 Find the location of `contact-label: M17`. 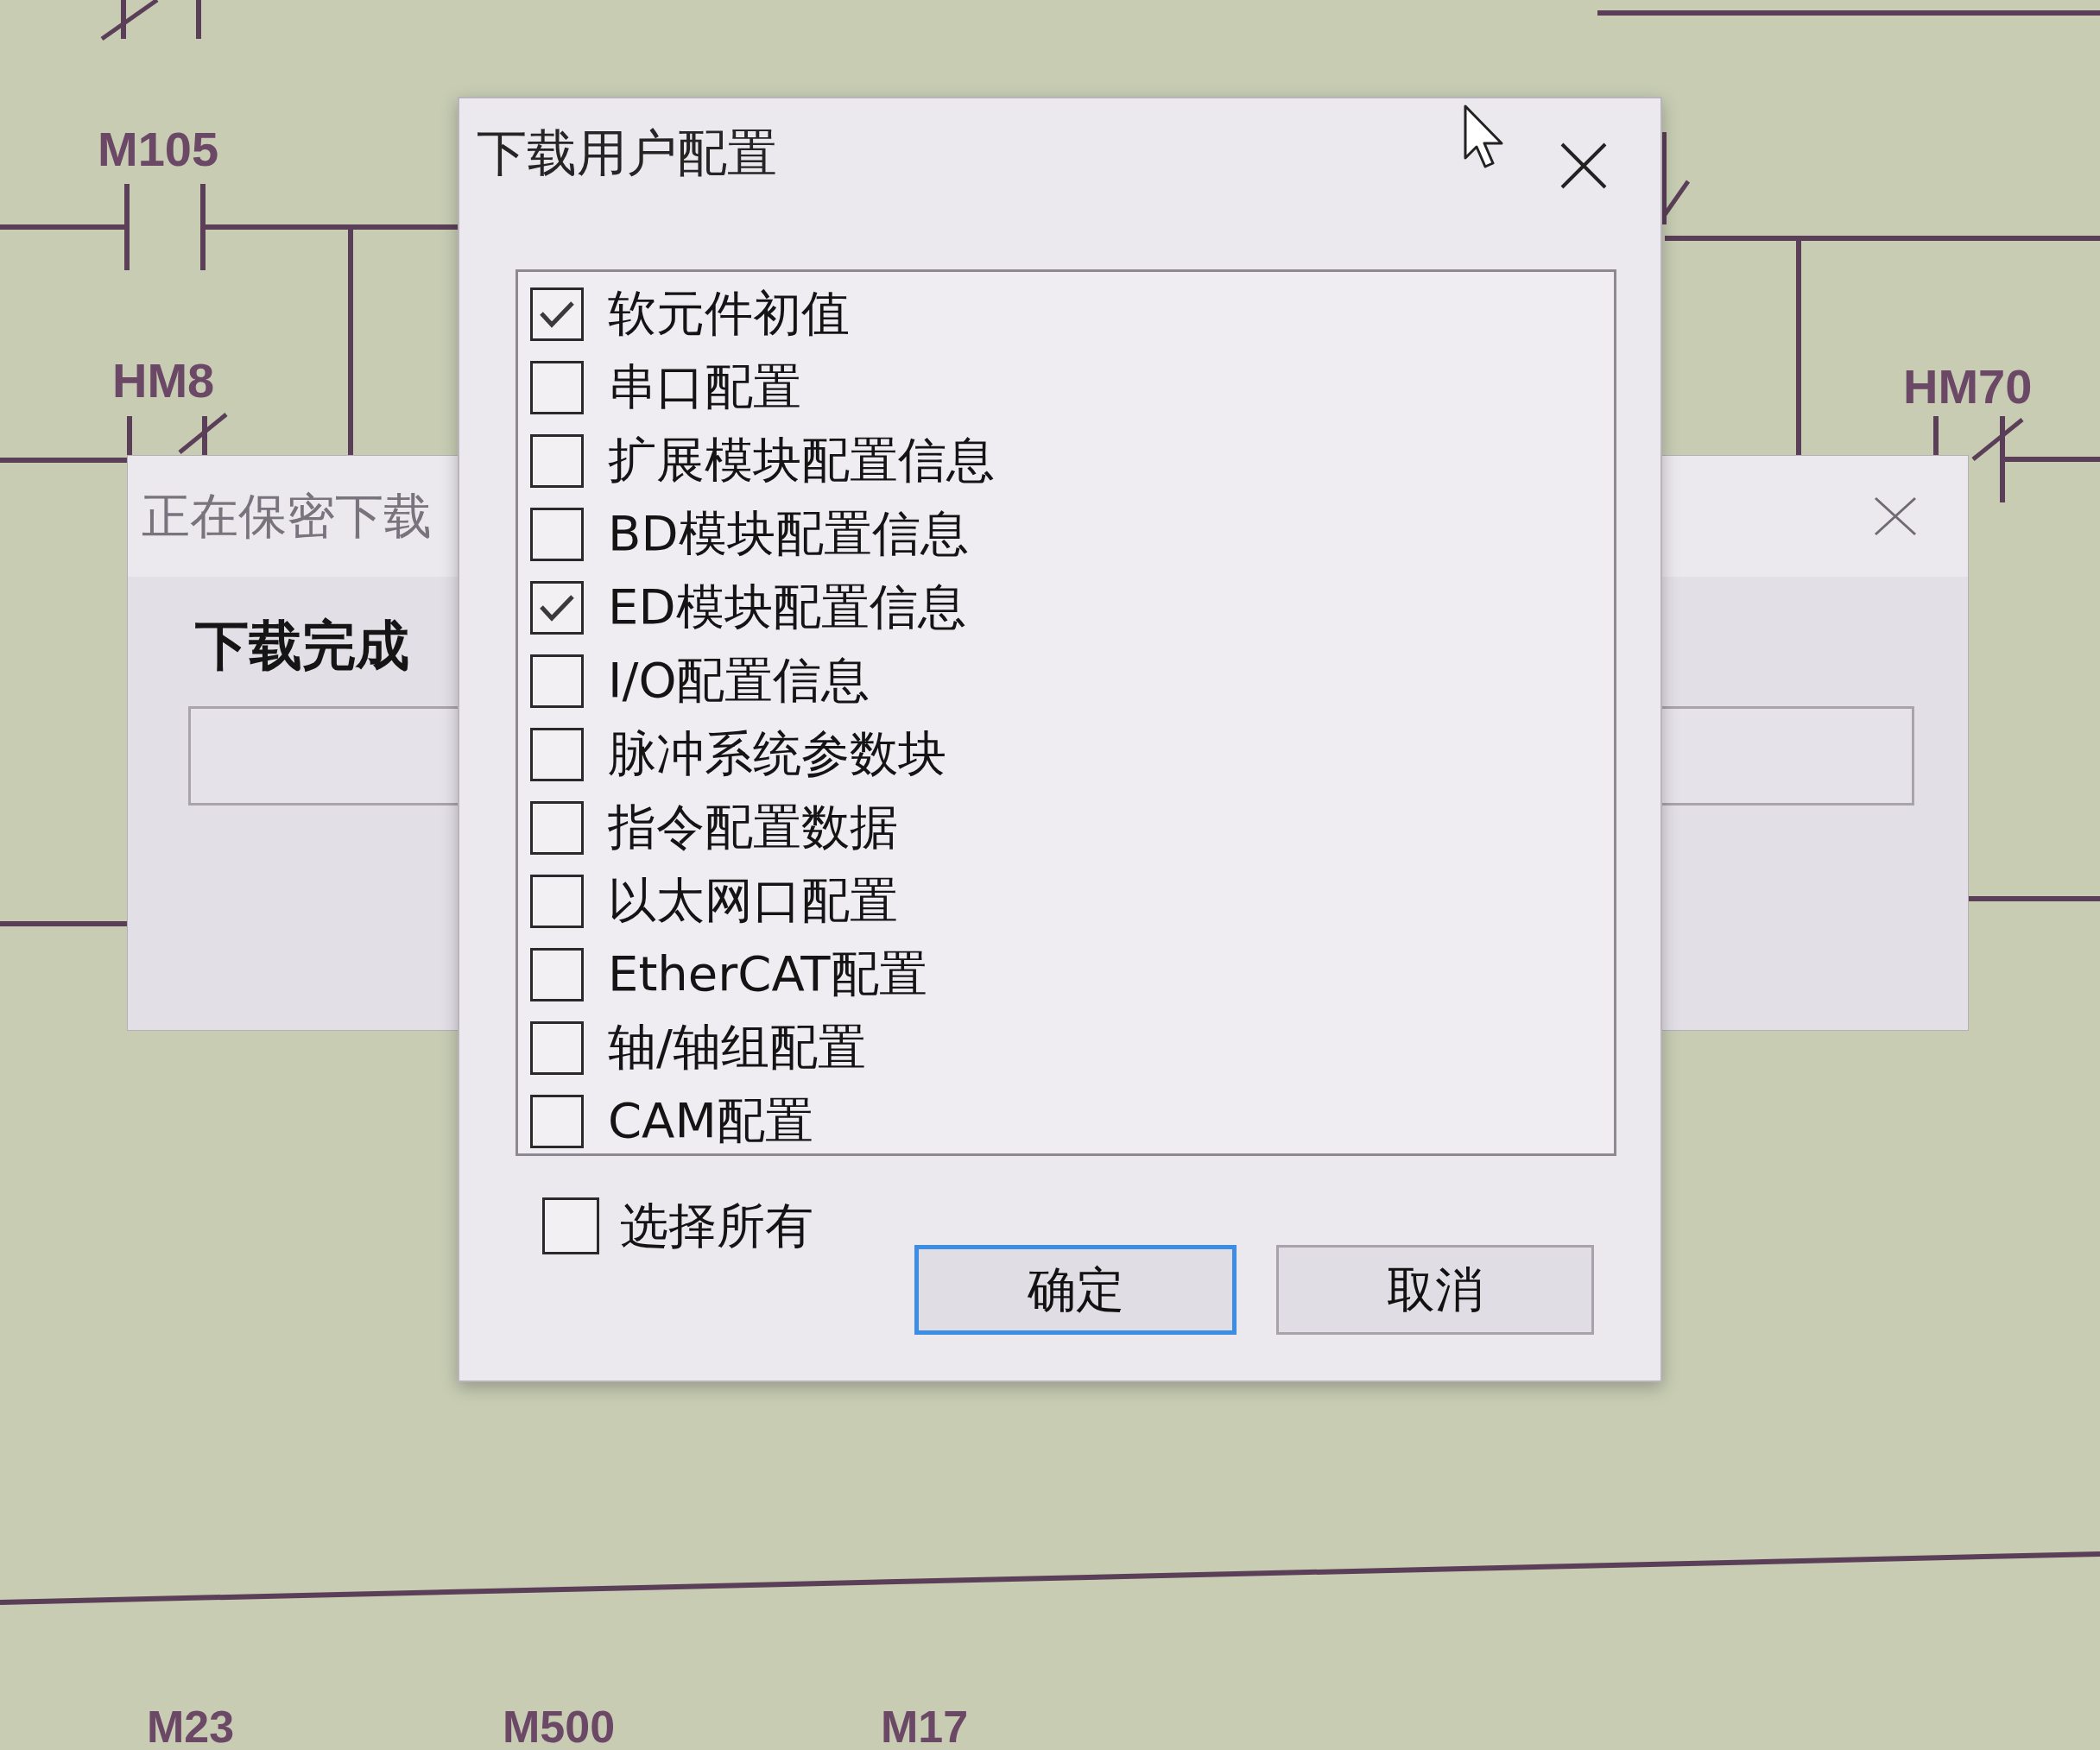

contact-label: M17 is located at coordinates (925, 1726).